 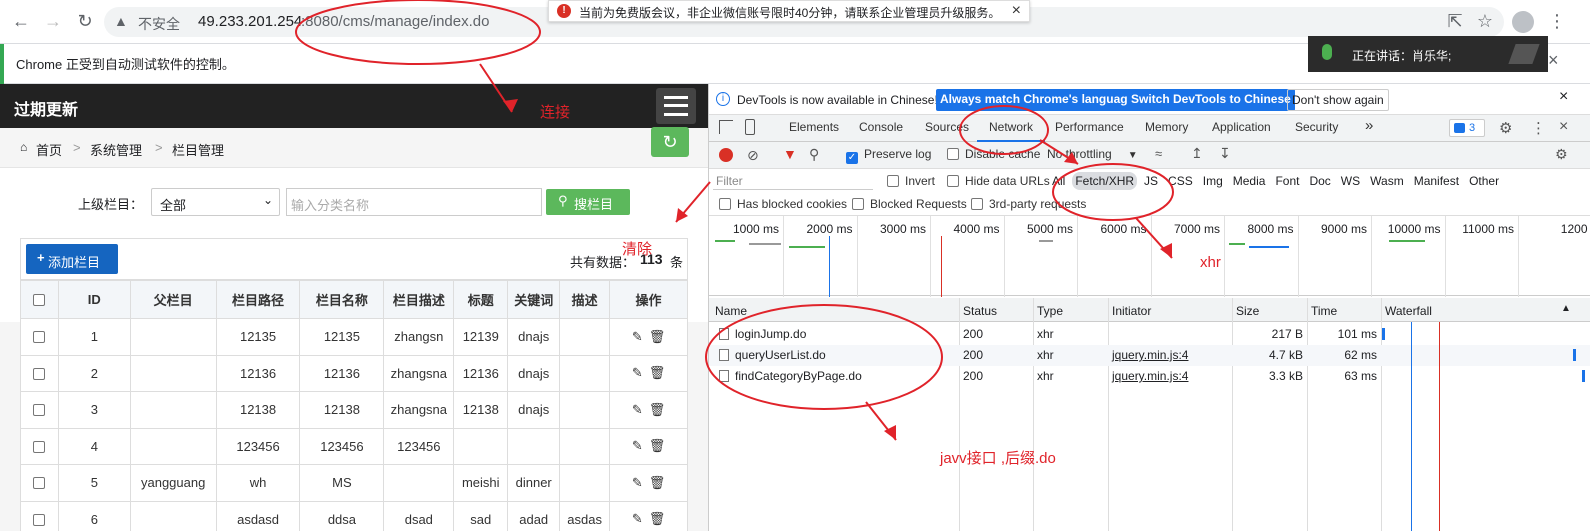 I want to click on url-annotation-ellipse, so click(x=418, y=32).